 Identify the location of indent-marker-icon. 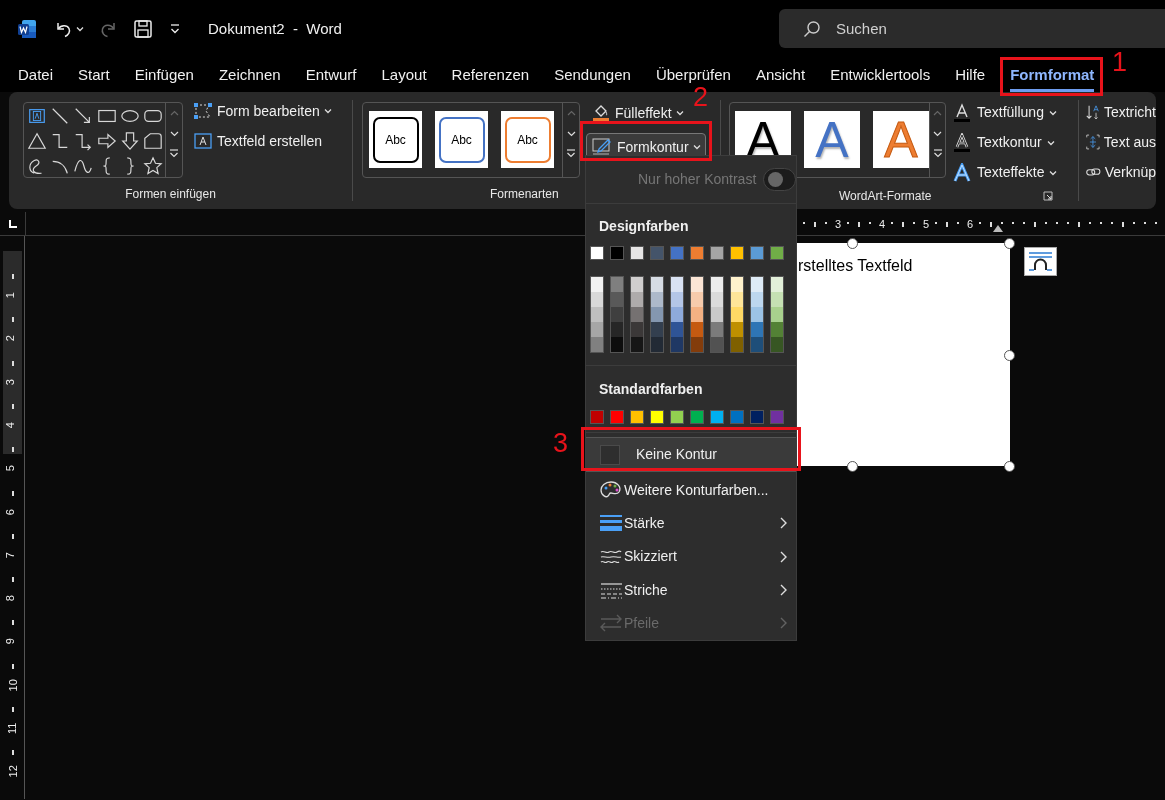
(998, 228).